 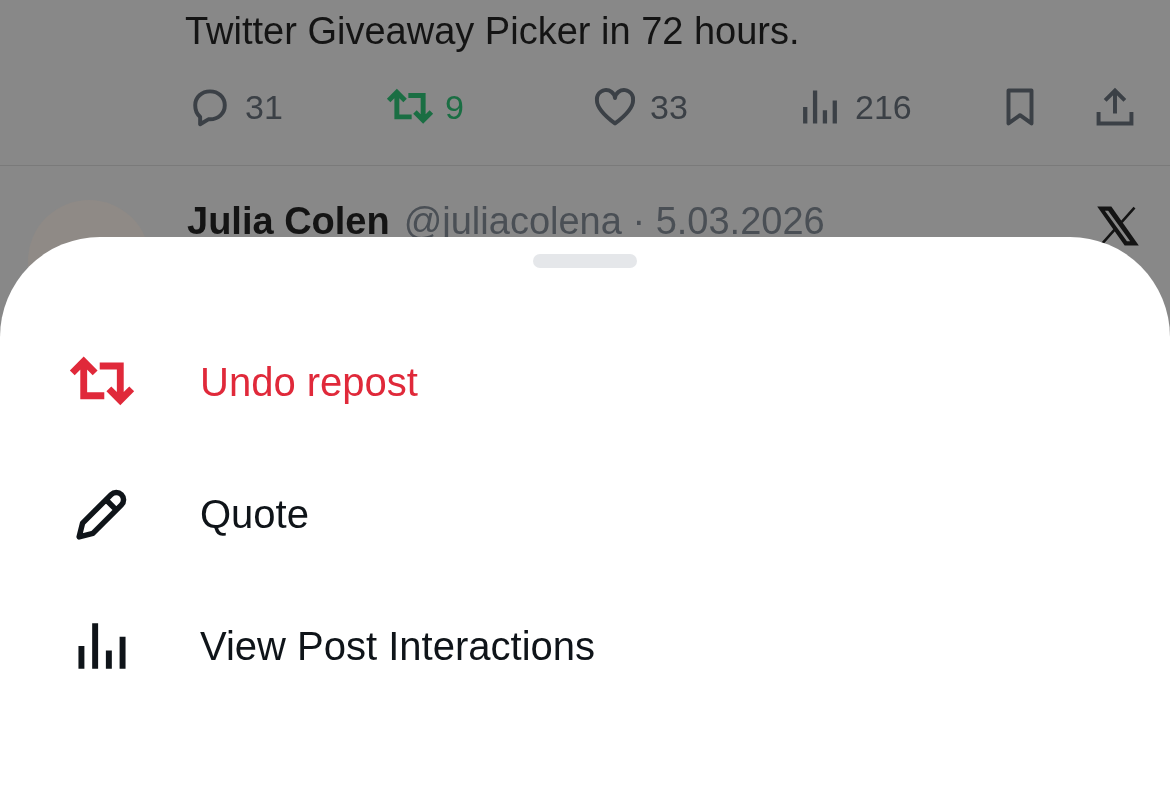 What do you see at coordinates (585, 261) in the screenshot?
I see `drag-handle` at bounding box center [585, 261].